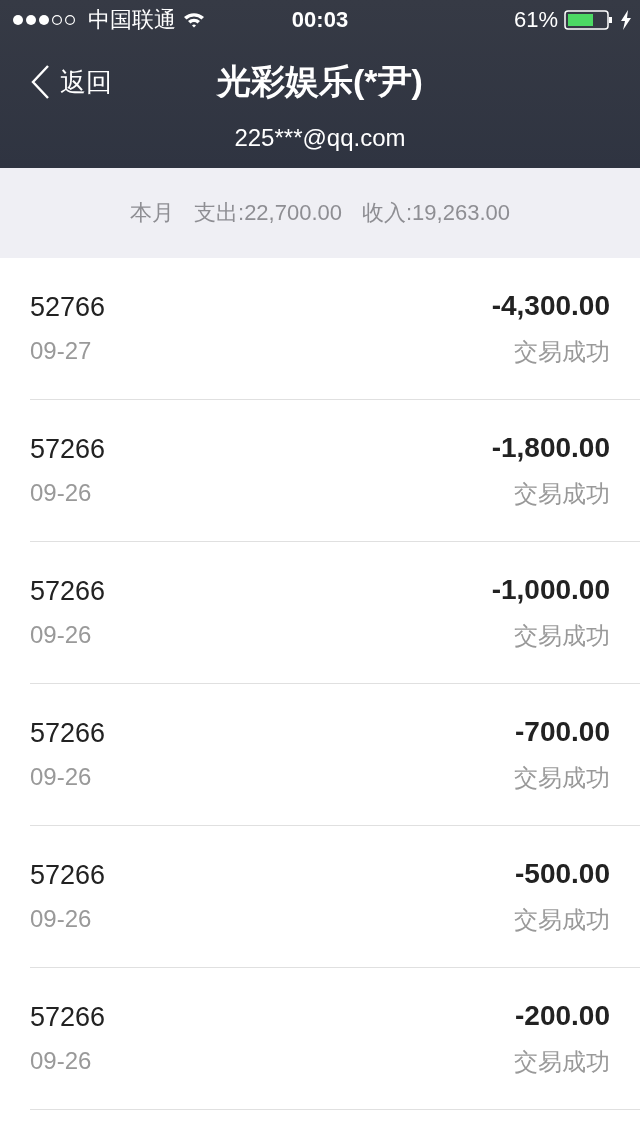  What do you see at coordinates (589, 20) in the screenshot?
I see `battery-icon` at bounding box center [589, 20].